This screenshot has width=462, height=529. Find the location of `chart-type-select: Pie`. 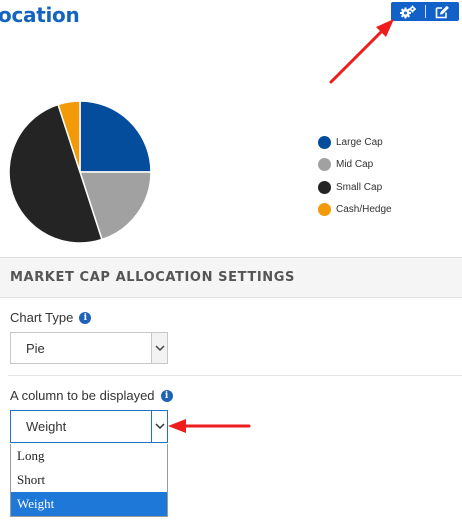

chart-type-select: Pie is located at coordinates (89, 348).